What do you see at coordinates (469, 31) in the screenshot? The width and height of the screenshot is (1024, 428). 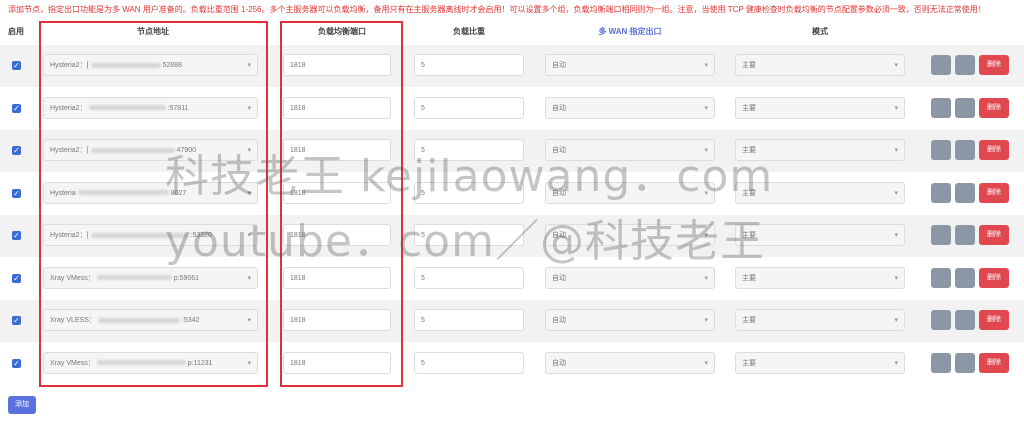 I see `header-weight: 负载比重` at bounding box center [469, 31].